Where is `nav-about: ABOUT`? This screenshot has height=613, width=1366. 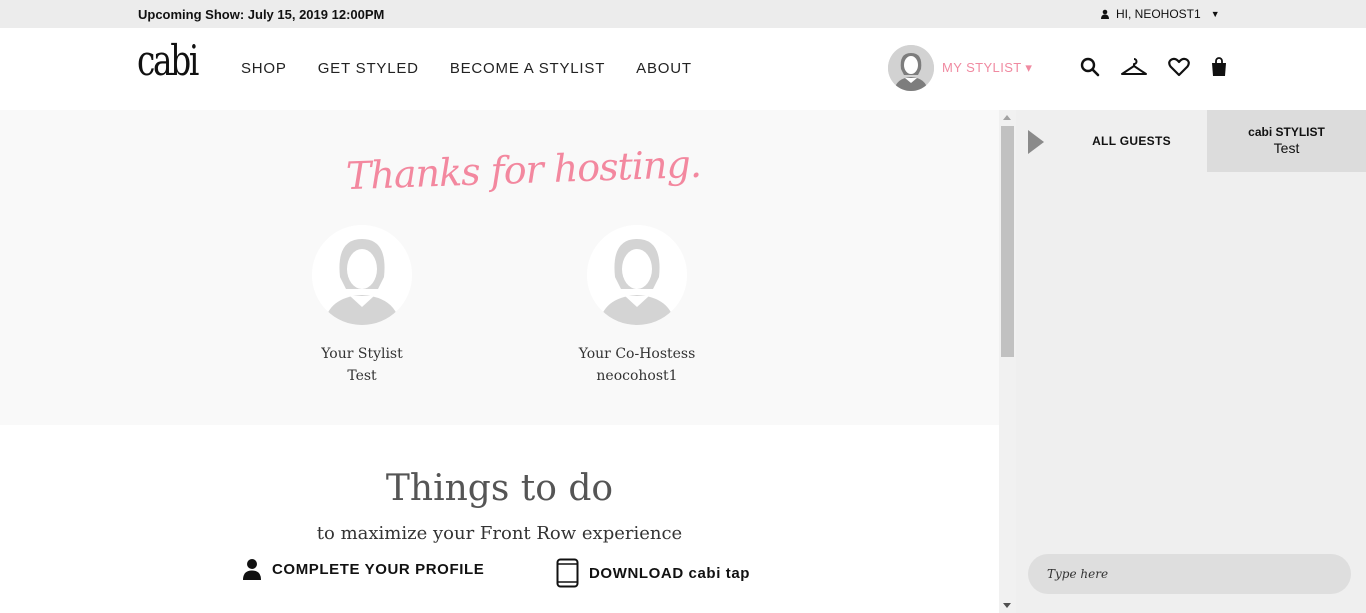
nav-about: ABOUT is located at coordinates (664, 68).